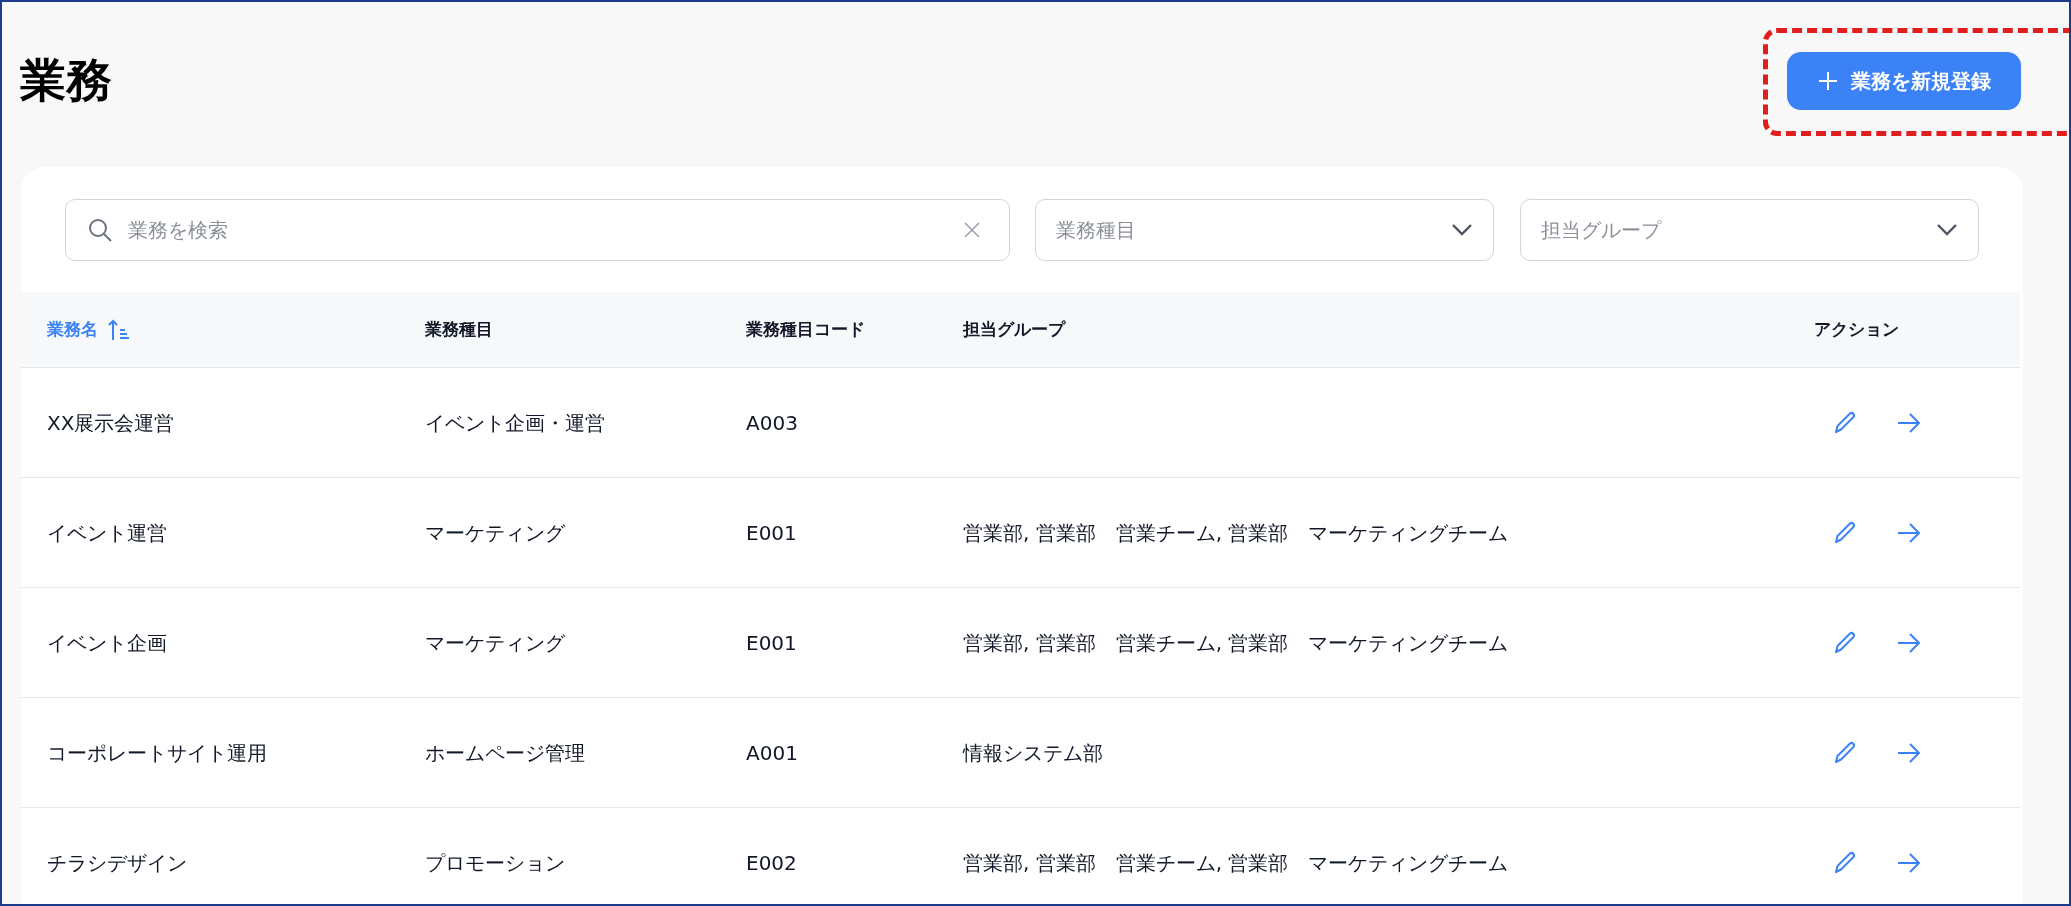 The height and width of the screenshot is (906, 2071). Describe the element at coordinates (515, 422) in the screenshot. I see `task-category: イベント企画・運営` at that location.